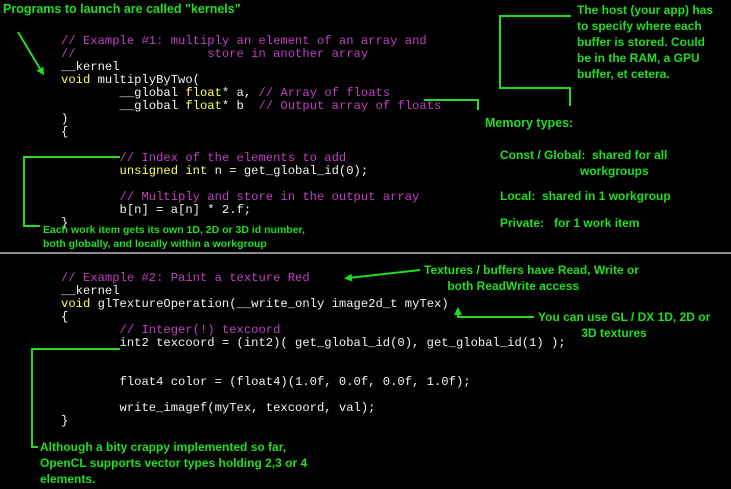 Image resolution: width=731 pixels, height=489 pixels. What do you see at coordinates (451, 104) in the screenshot?
I see `memory-types-connector` at bounding box center [451, 104].